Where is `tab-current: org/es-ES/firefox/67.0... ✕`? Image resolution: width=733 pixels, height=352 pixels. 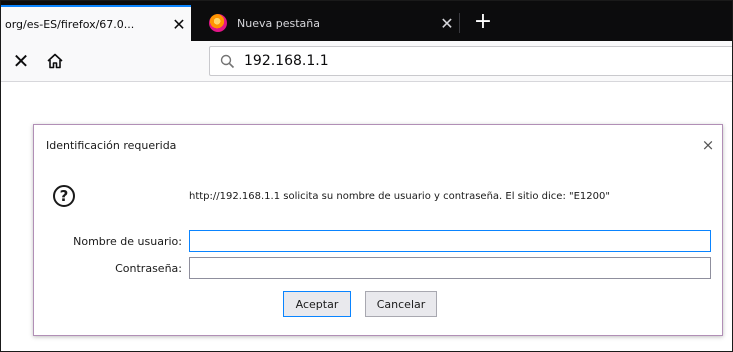 tab-current: org/es-ES/firefox/67.0... ✕ is located at coordinates (96, 23).